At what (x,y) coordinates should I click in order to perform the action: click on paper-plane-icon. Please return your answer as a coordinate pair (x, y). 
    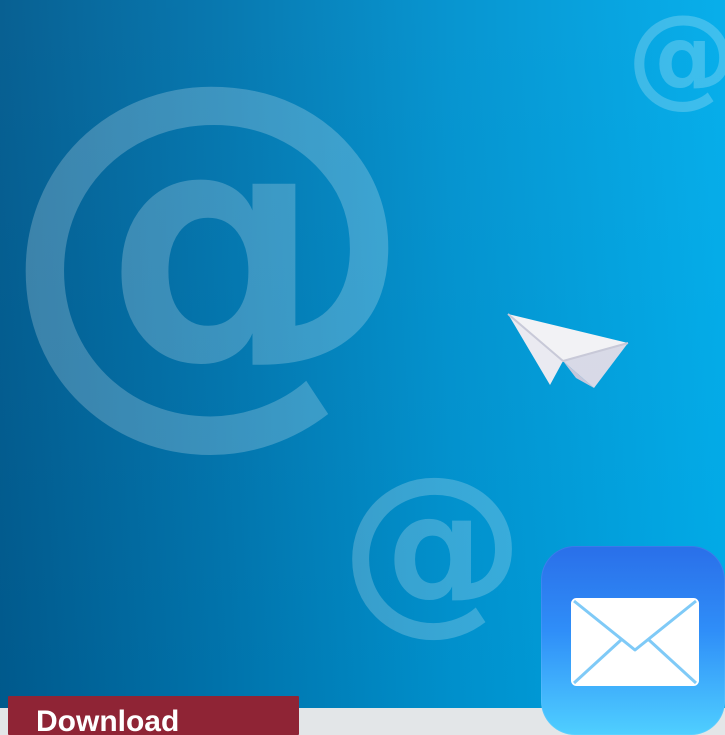
    Looking at the image, I should click on (568, 349).